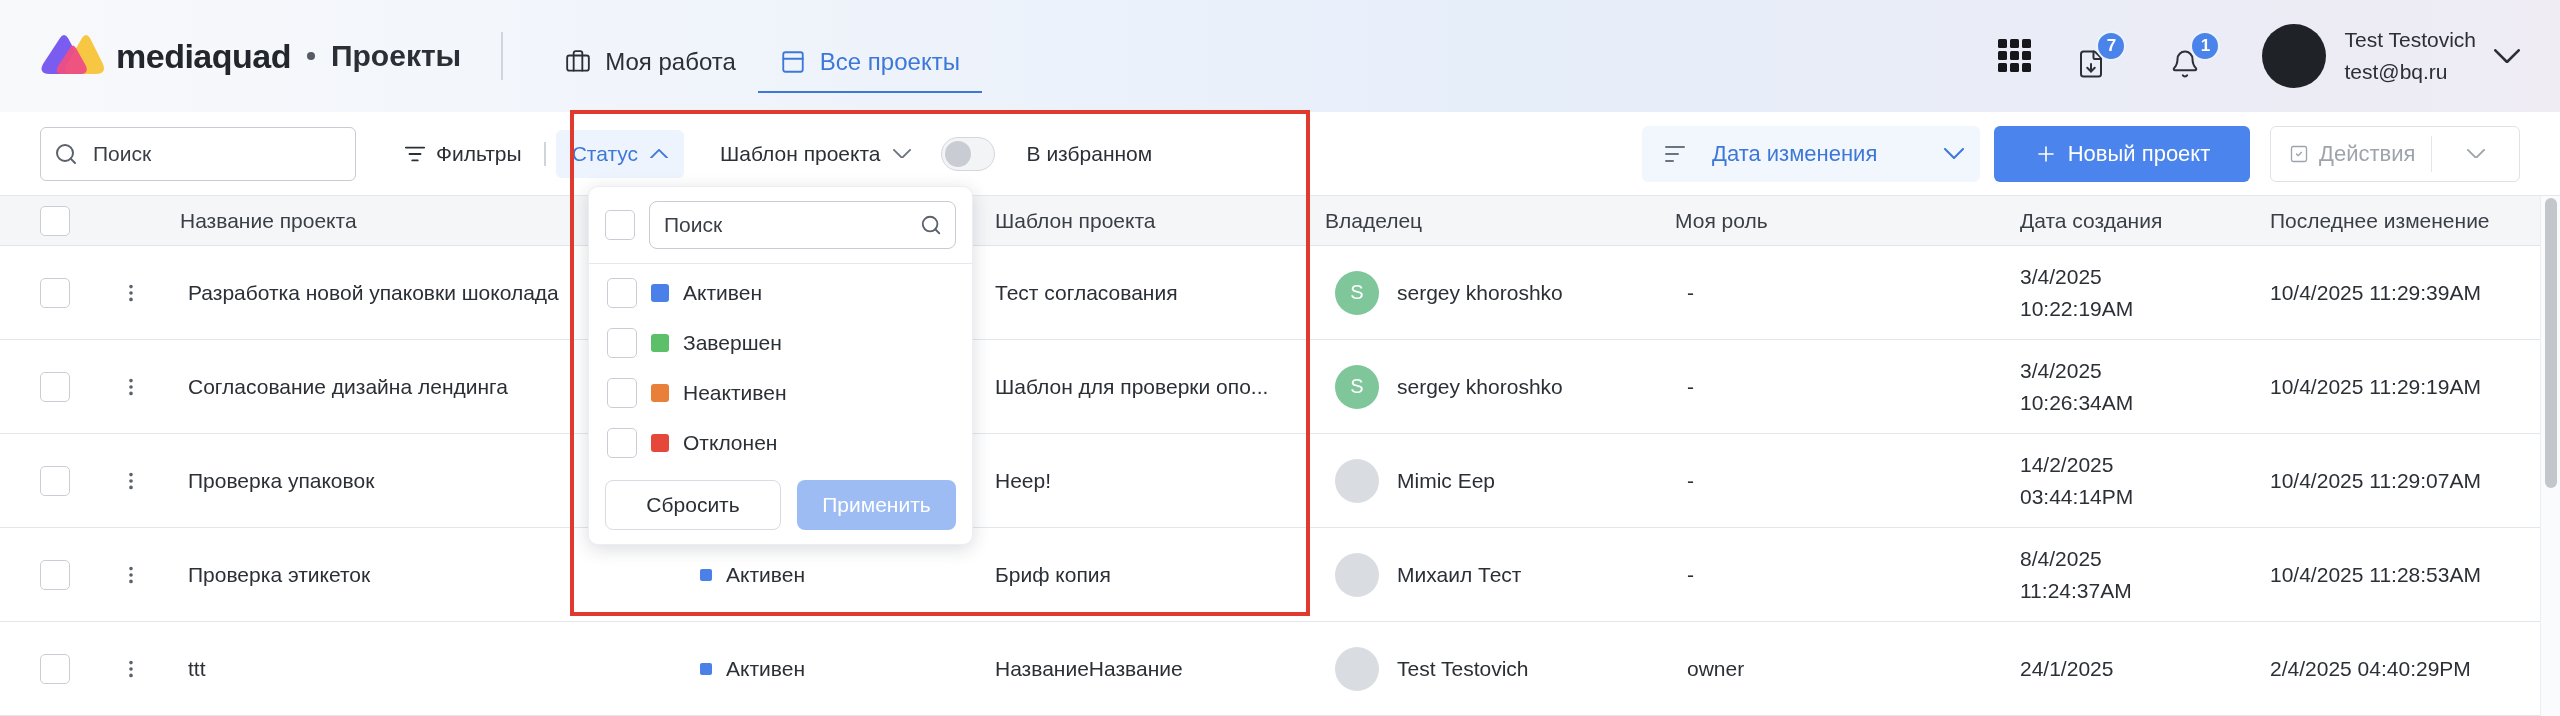 This screenshot has width=2560, height=716. What do you see at coordinates (722, 293) in the screenshot?
I see `option-label: Активен` at bounding box center [722, 293].